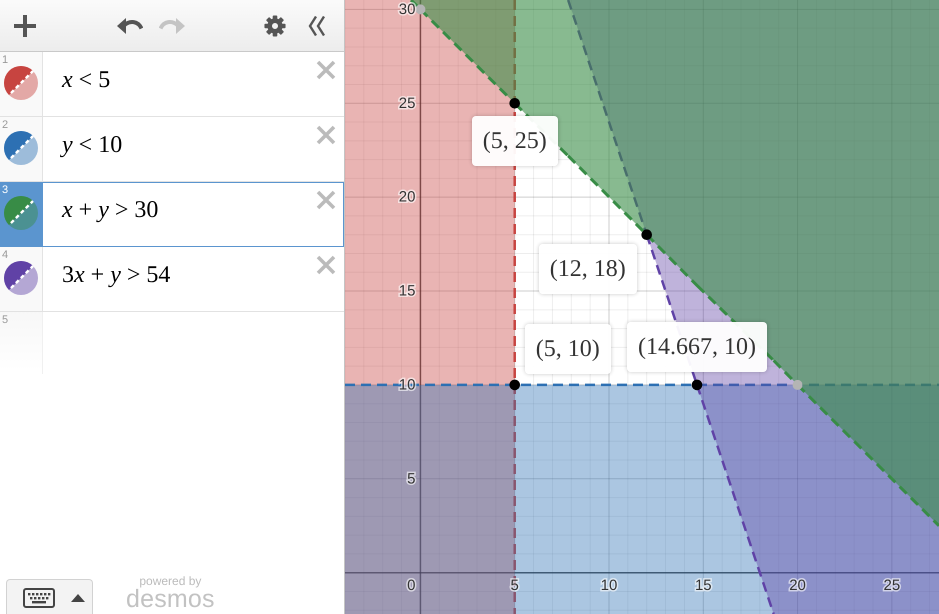 This screenshot has height=614, width=939. Describe the element at coordinates (4, 254) in the screenshot. I see `row-number: 4` at that location.